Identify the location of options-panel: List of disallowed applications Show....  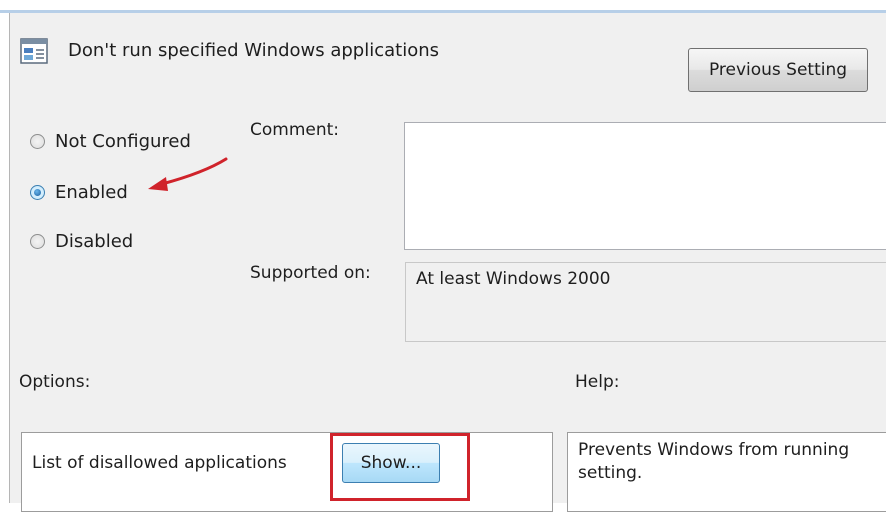
(287, 472).